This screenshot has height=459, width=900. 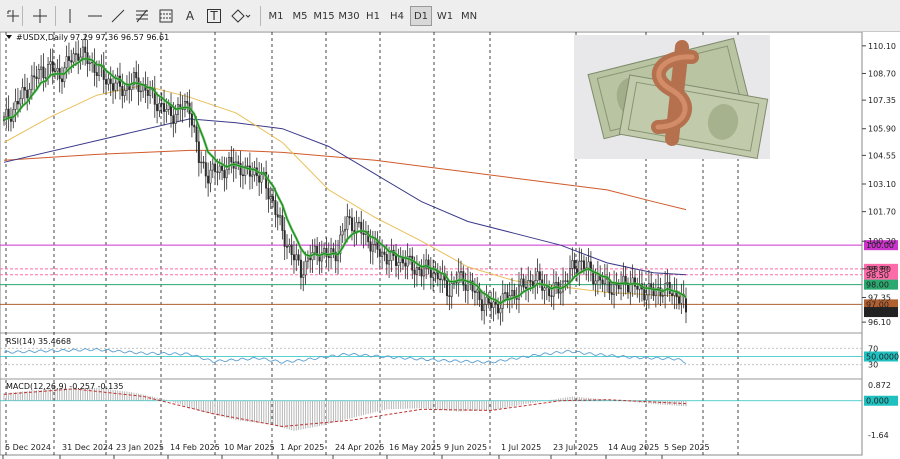 I want to click on timeframe-w1: W1, so click(x=445, y=16).